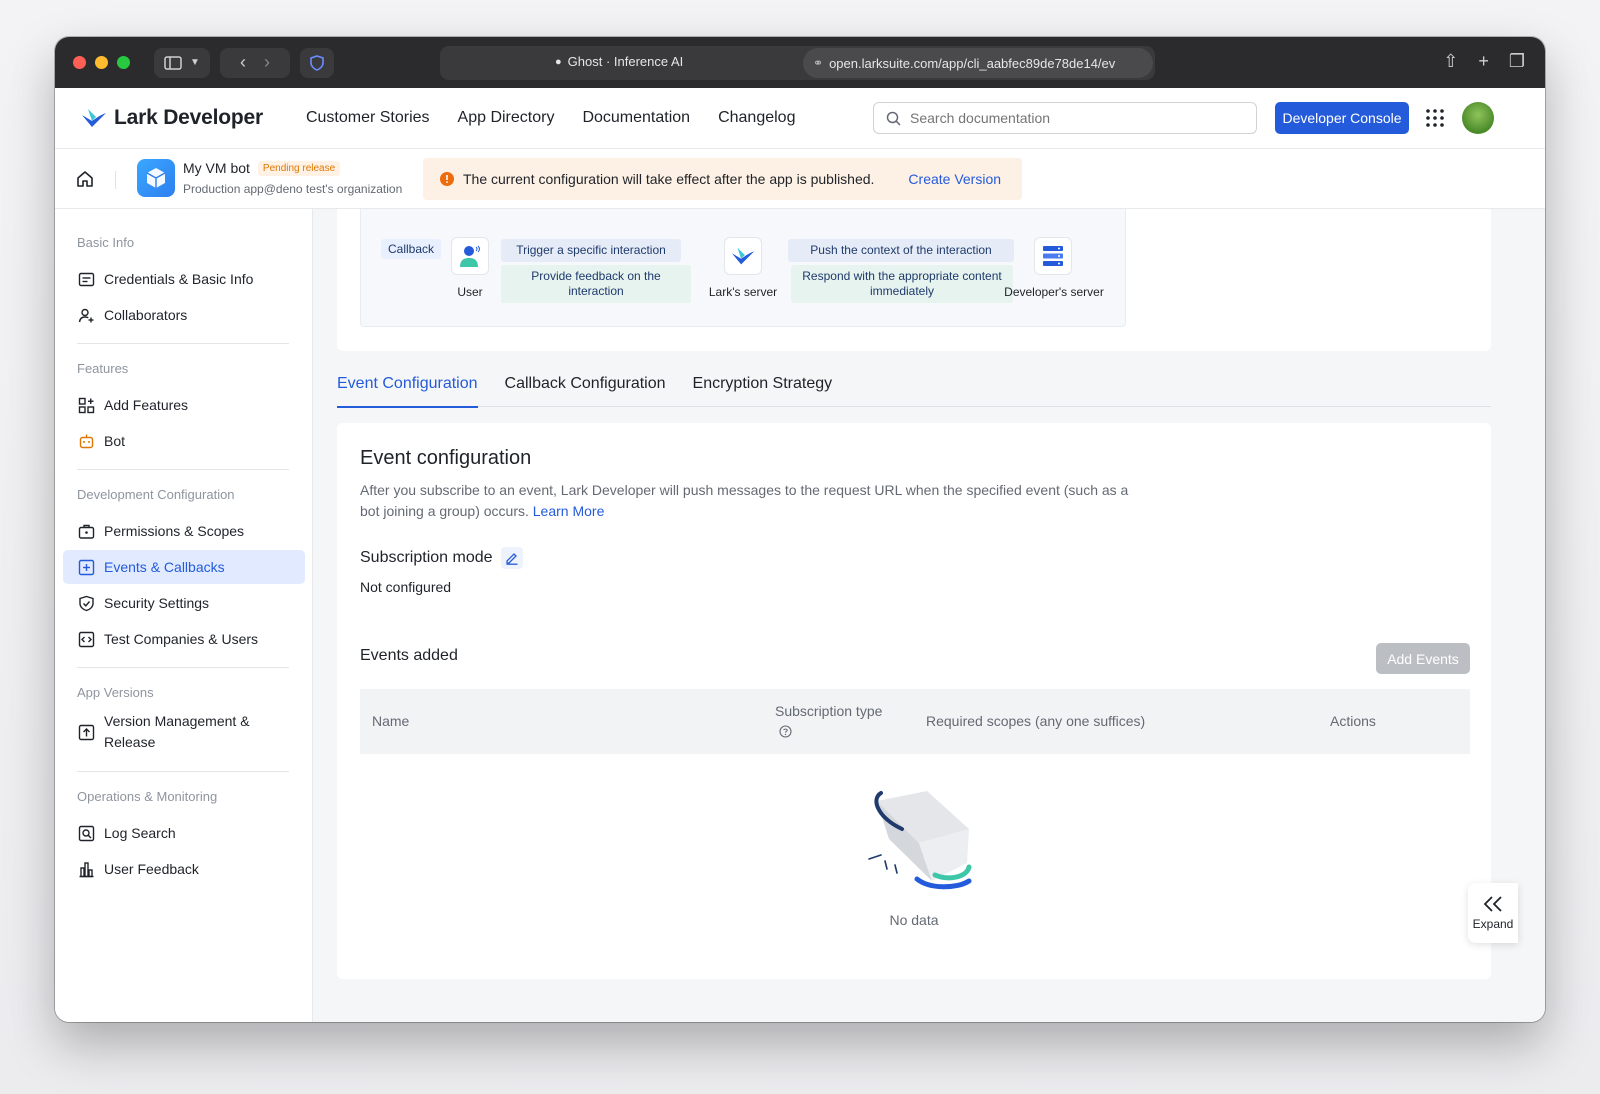 This screenshot has width=1600, height=1094. What do you see at coordinates (391, 721) in the screenshot?
I see `column-name: Name` at bounding box center [391, 721].